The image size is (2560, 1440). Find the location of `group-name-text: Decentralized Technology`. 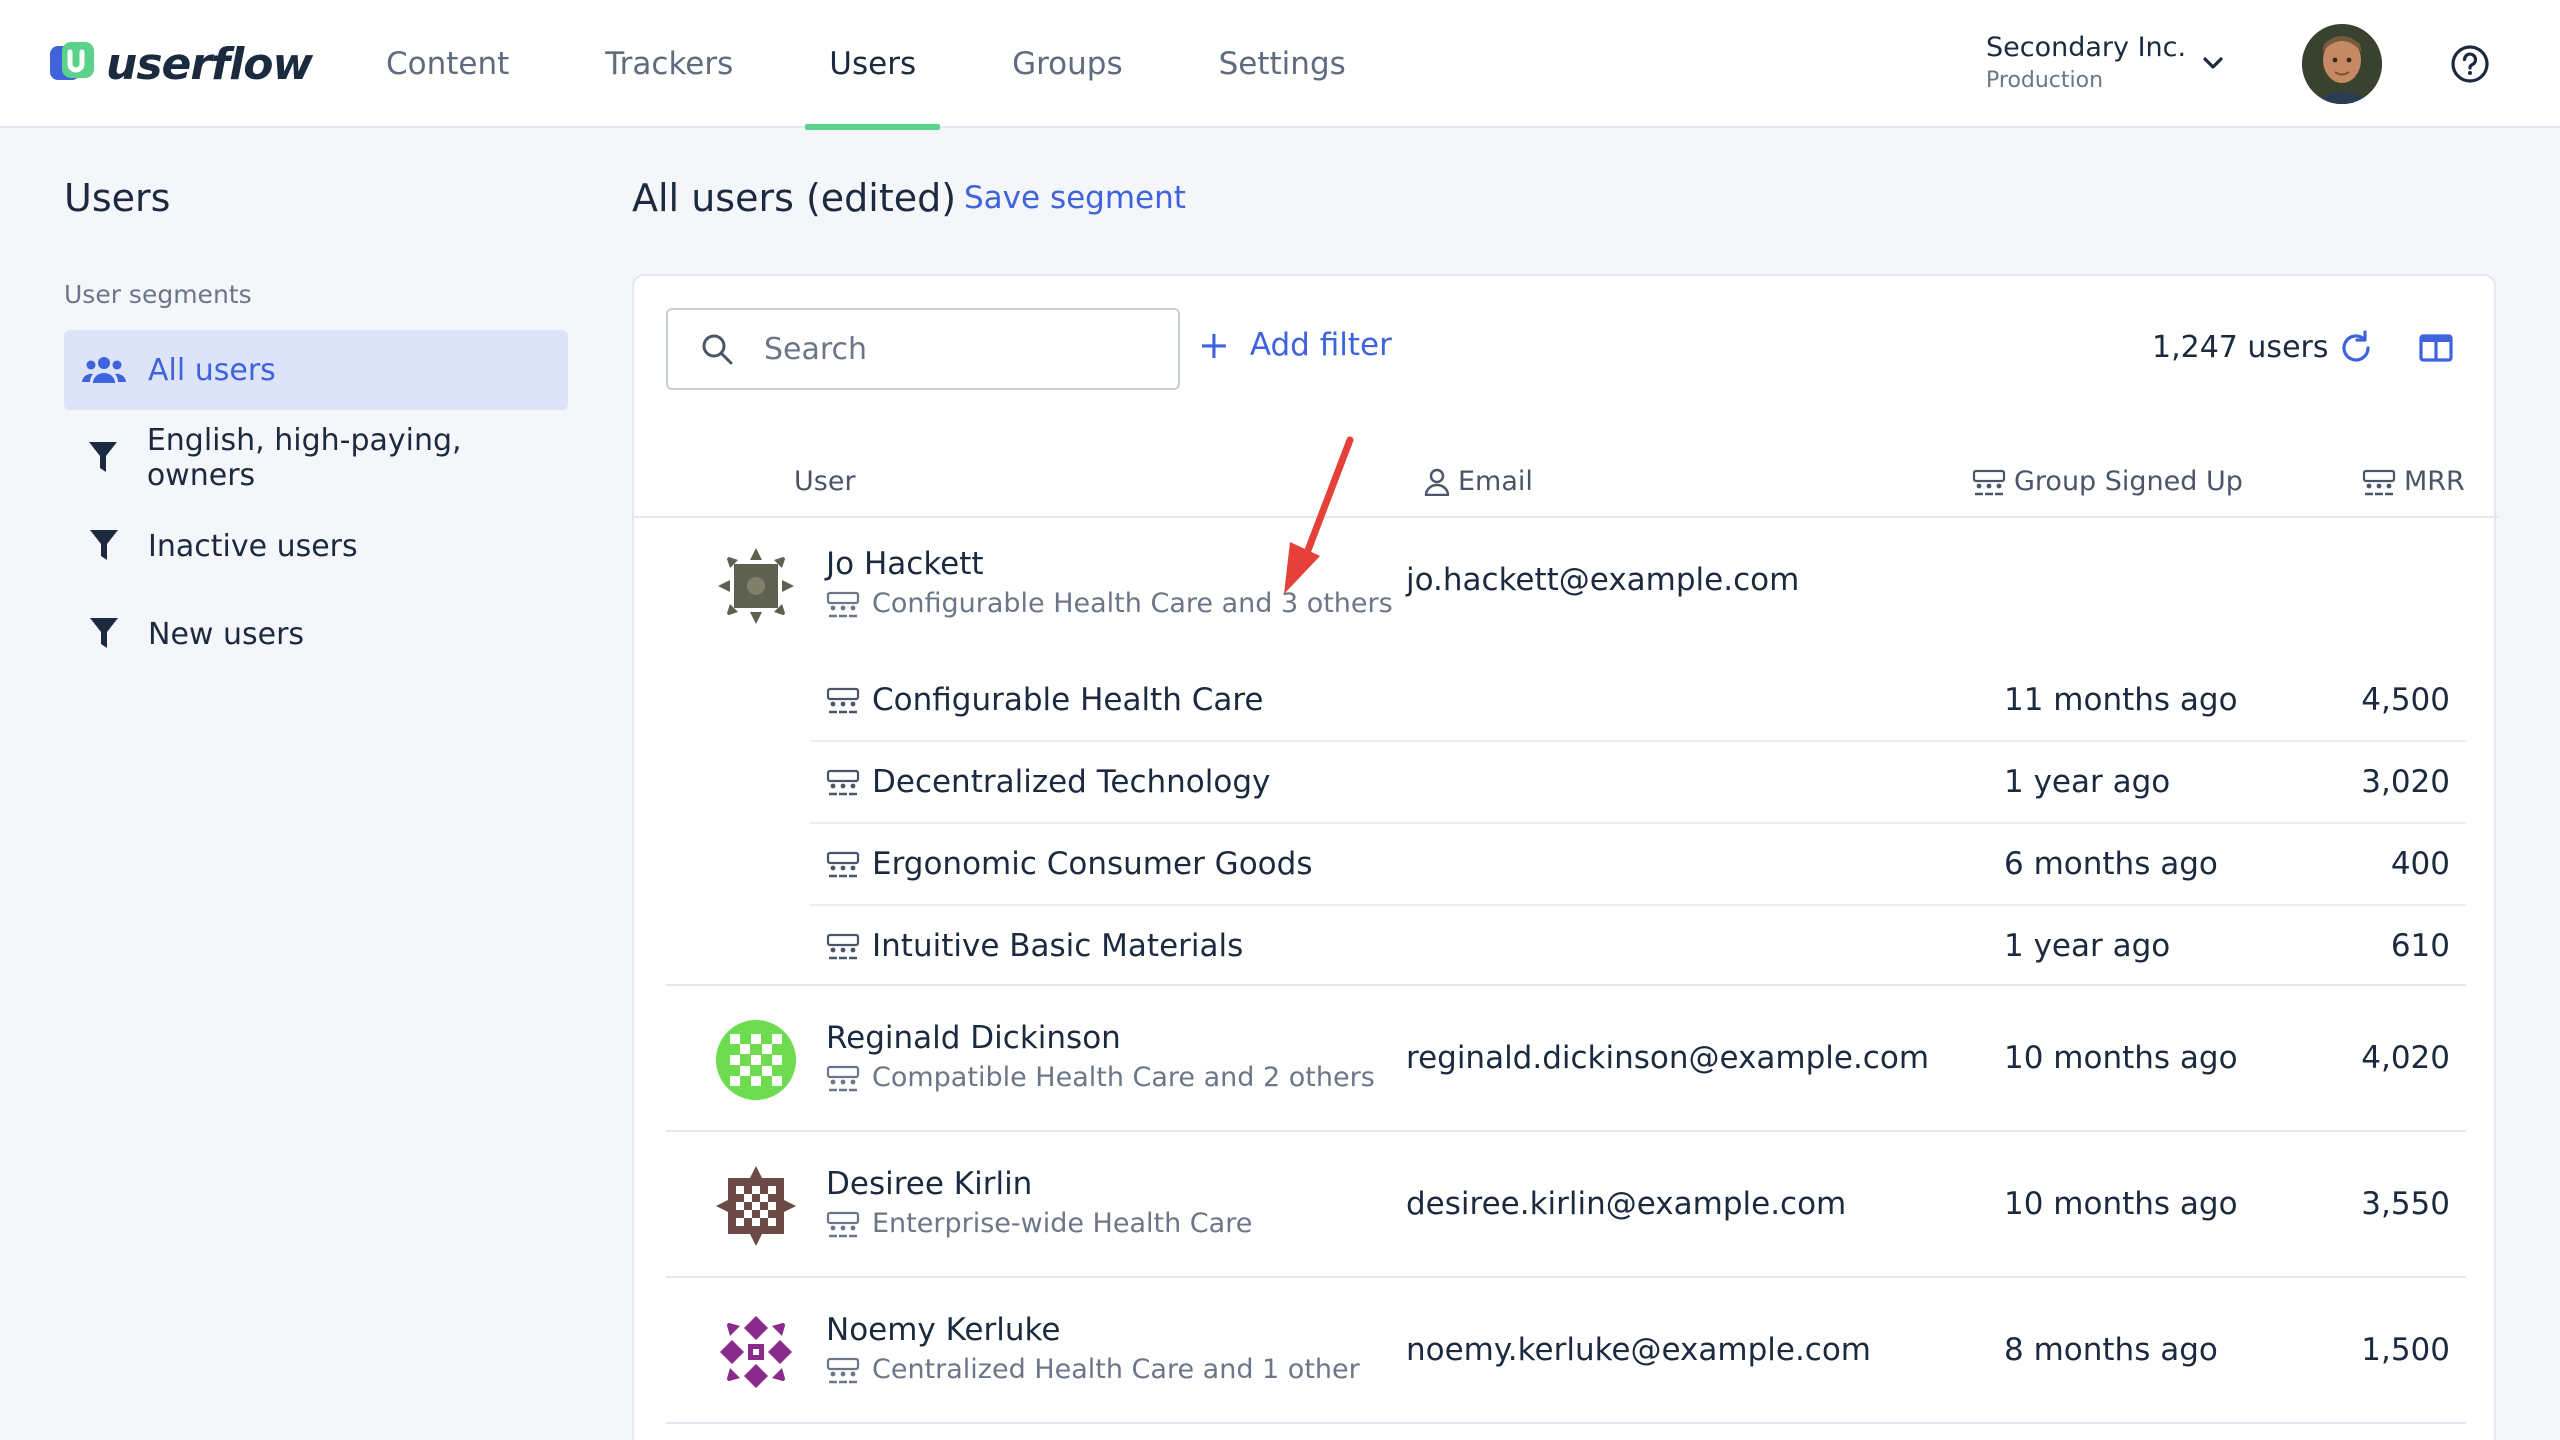

group-name-text: Decentralized Technology is located at coordinates (1071, 782).